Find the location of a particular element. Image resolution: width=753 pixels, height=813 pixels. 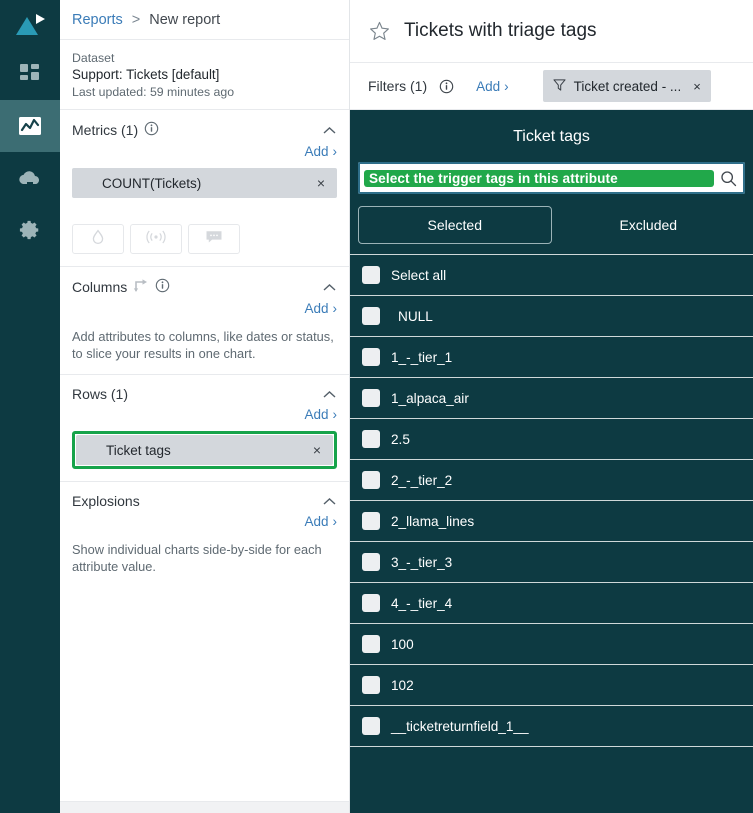

filter-chip-ticket-created: Ticket created - ... × is located at coordinates (626, 86).